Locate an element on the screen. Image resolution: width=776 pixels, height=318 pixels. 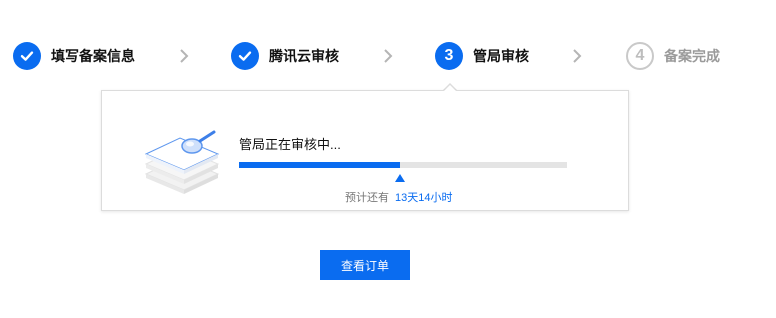
document-review-icon is located at coordinates (182, 162).